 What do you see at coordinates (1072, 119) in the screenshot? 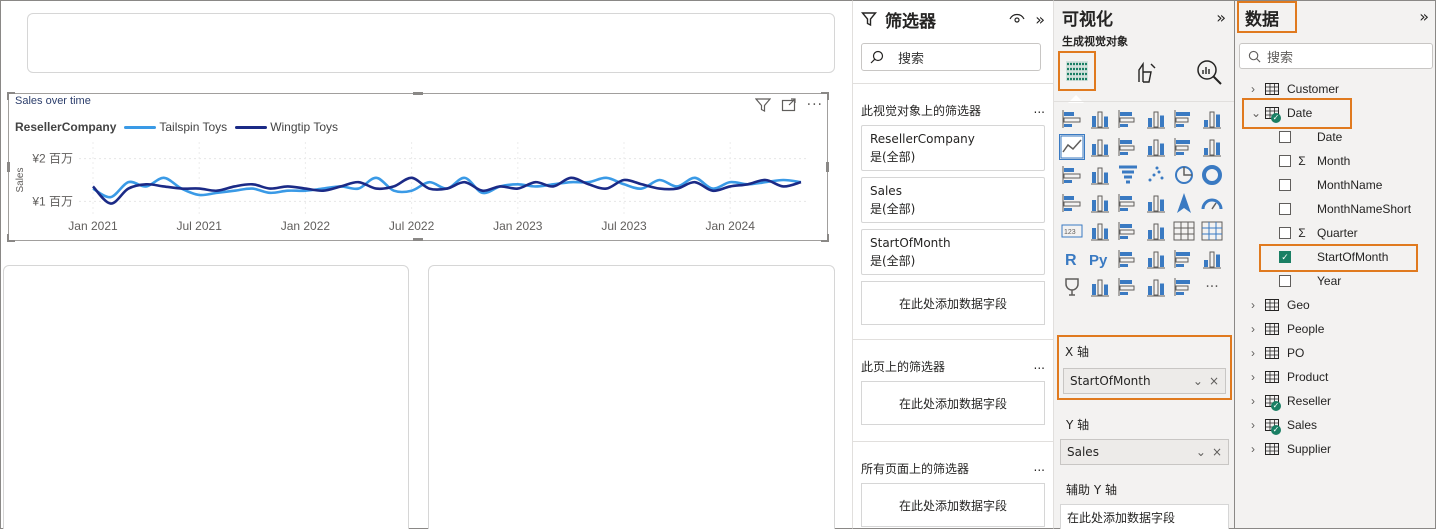
I see `stacked-bar-chart-icon` at bounding box center [1072, 119].